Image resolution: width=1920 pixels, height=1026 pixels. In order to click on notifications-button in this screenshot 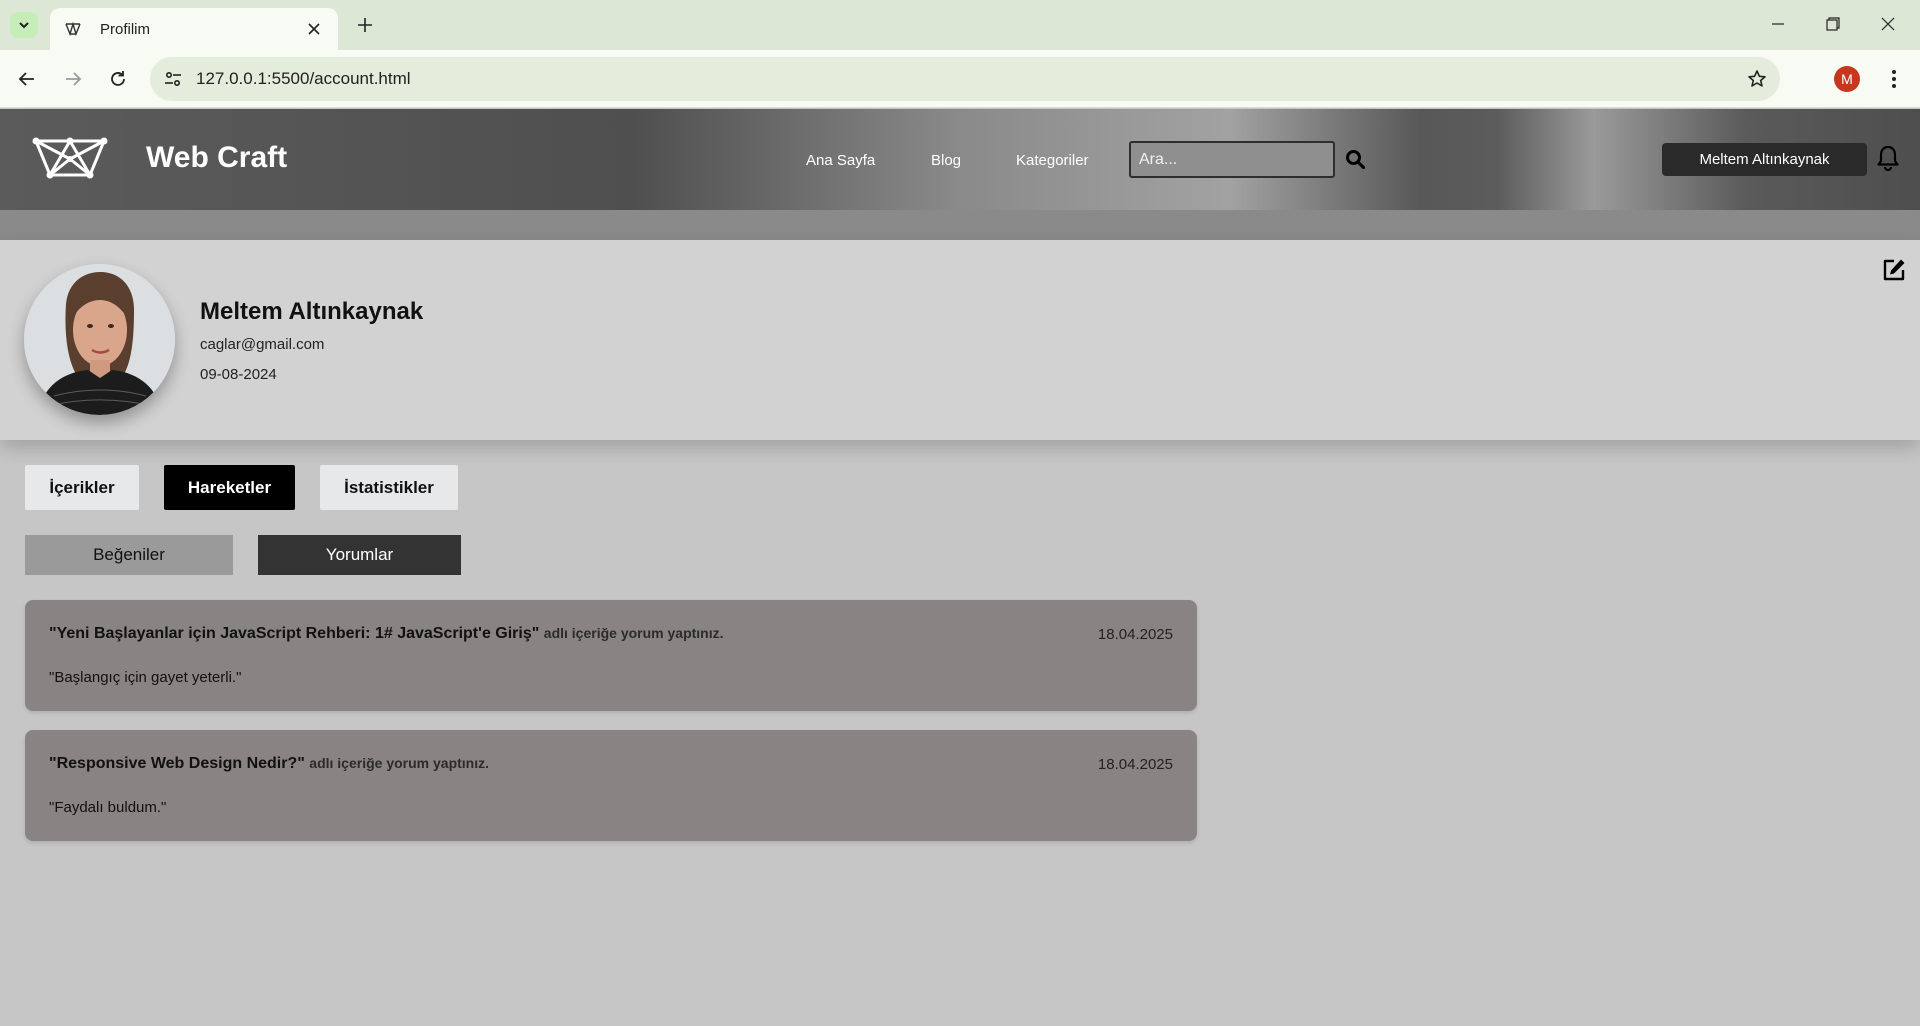, I will do `click(1888, 158)`.